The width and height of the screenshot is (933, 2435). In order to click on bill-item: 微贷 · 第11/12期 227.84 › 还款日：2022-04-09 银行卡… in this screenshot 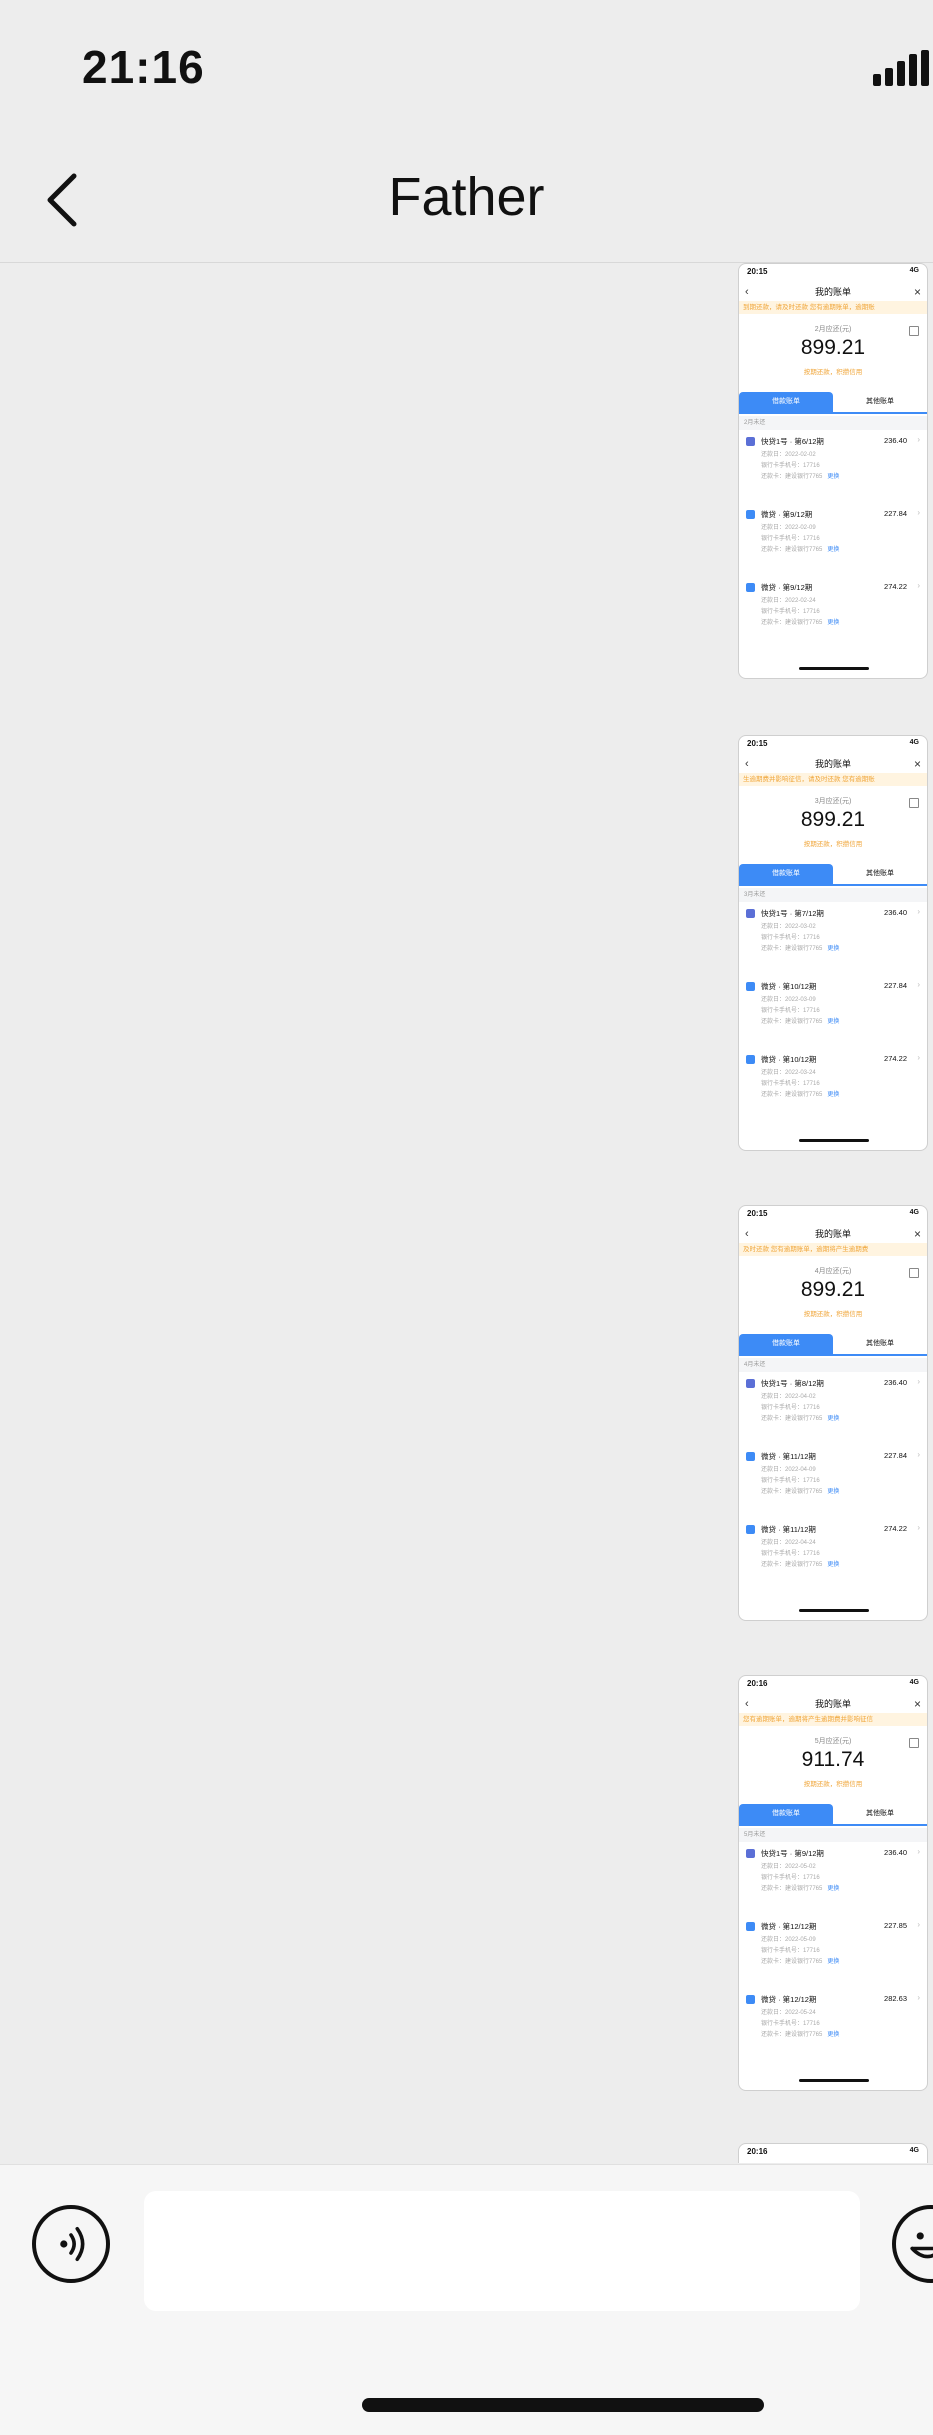, I will do `click(833, 1481)`.